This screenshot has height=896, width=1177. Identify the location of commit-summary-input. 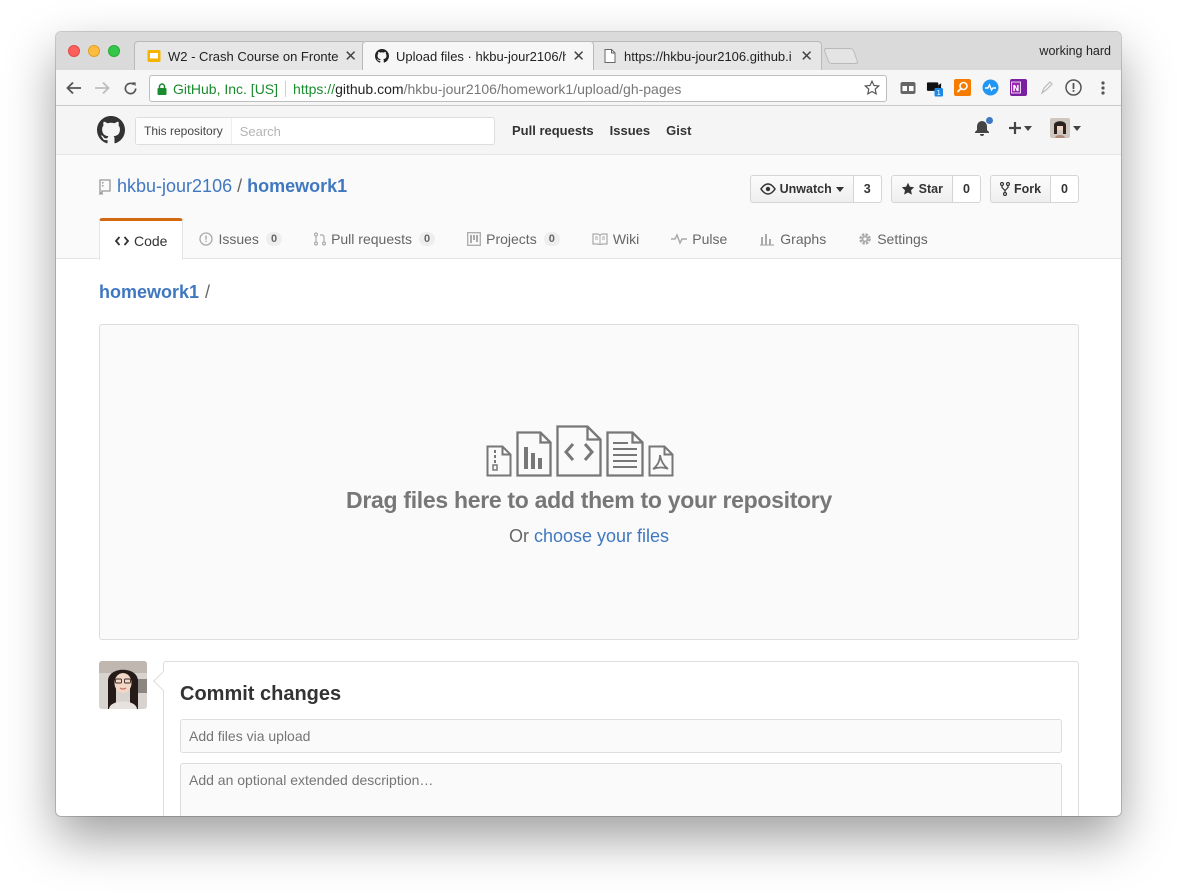
(621, 736).